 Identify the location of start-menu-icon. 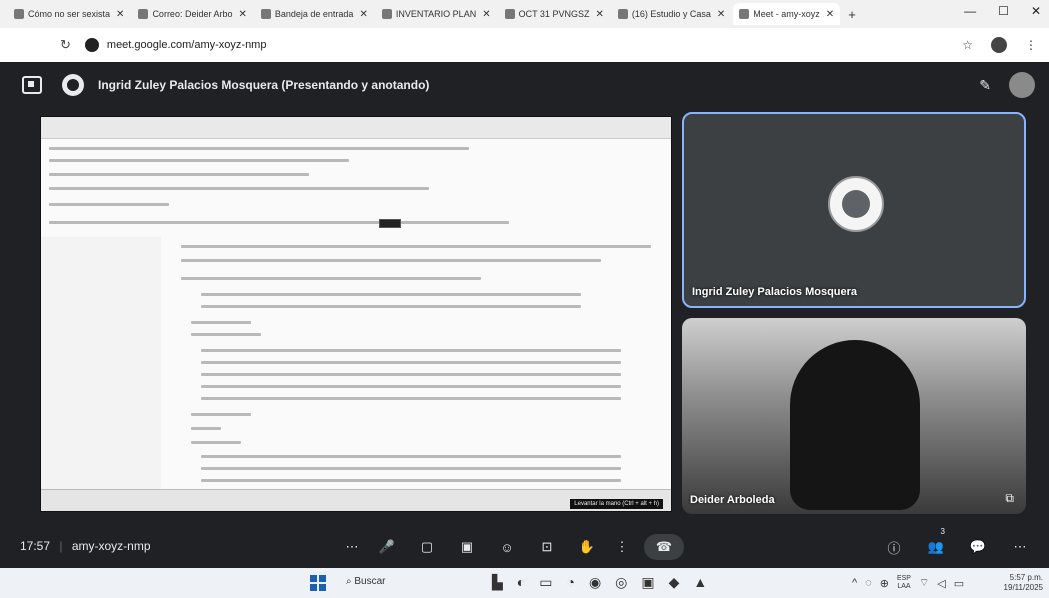
(318, 583).